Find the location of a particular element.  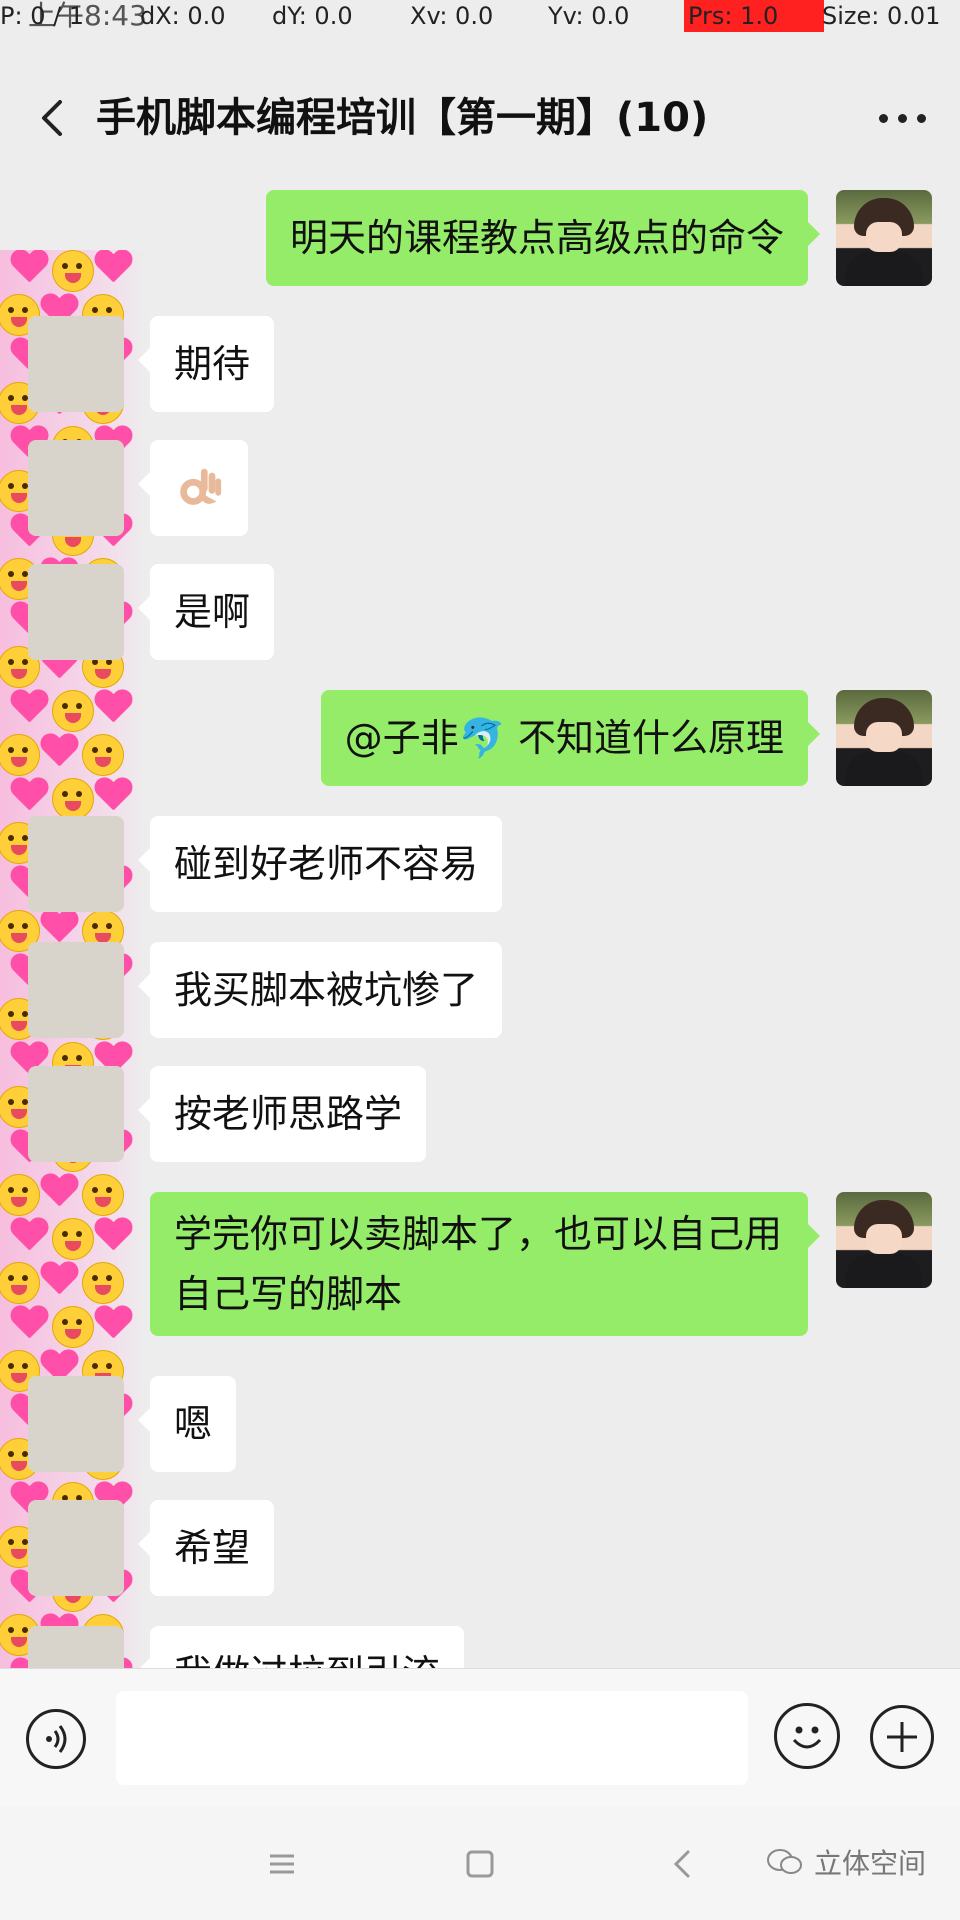

voice-icon is located at coordinates (56, 1739).